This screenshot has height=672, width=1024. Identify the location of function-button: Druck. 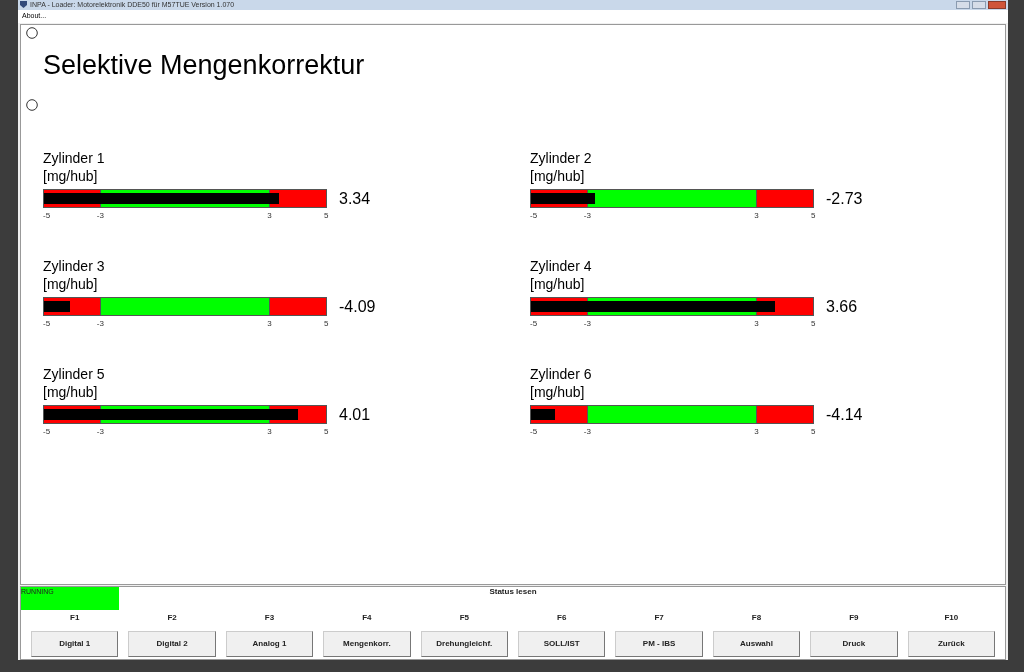
(854, 644).